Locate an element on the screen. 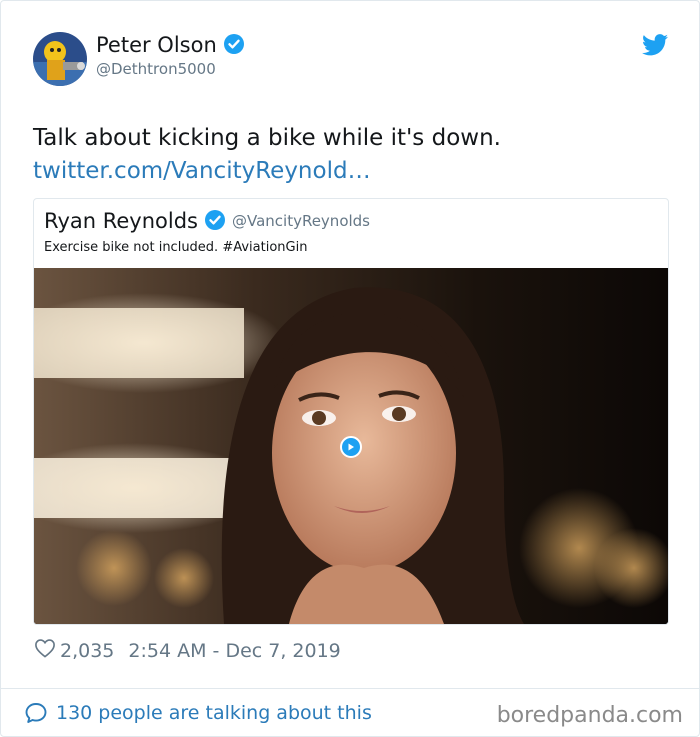 This screenshot has height=737, width=700. tweet-meta: 2,035 2:54 AM - Dec 7, 2019 is located at coordinates (187, 651).